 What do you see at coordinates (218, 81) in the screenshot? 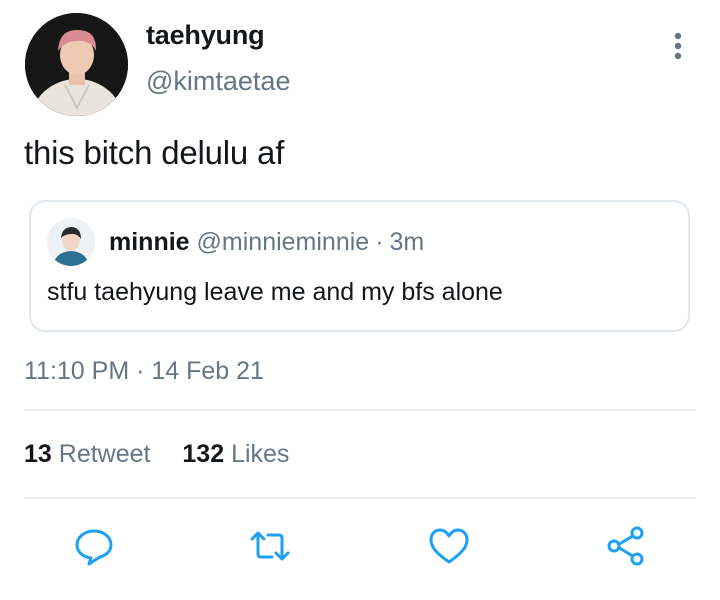
I see `author-handle: @kimtaetae` at bounding box center [218, 81].